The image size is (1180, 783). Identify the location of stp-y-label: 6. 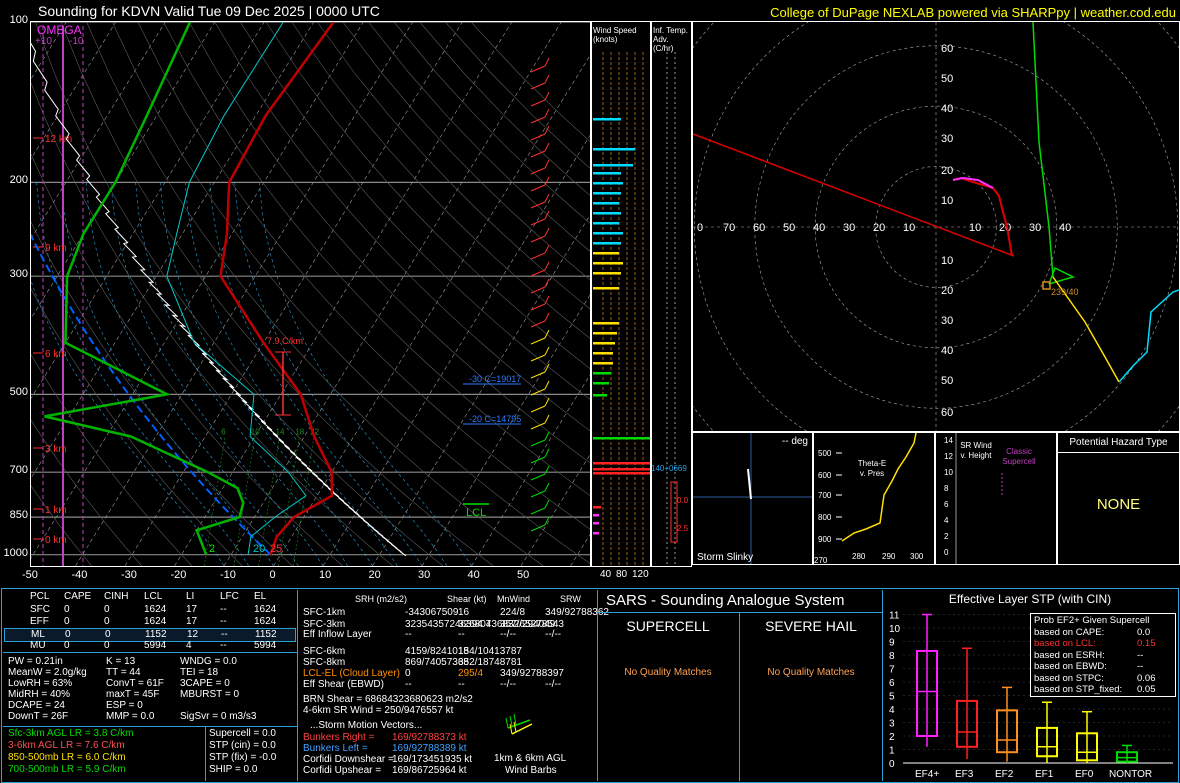
(892, 683).